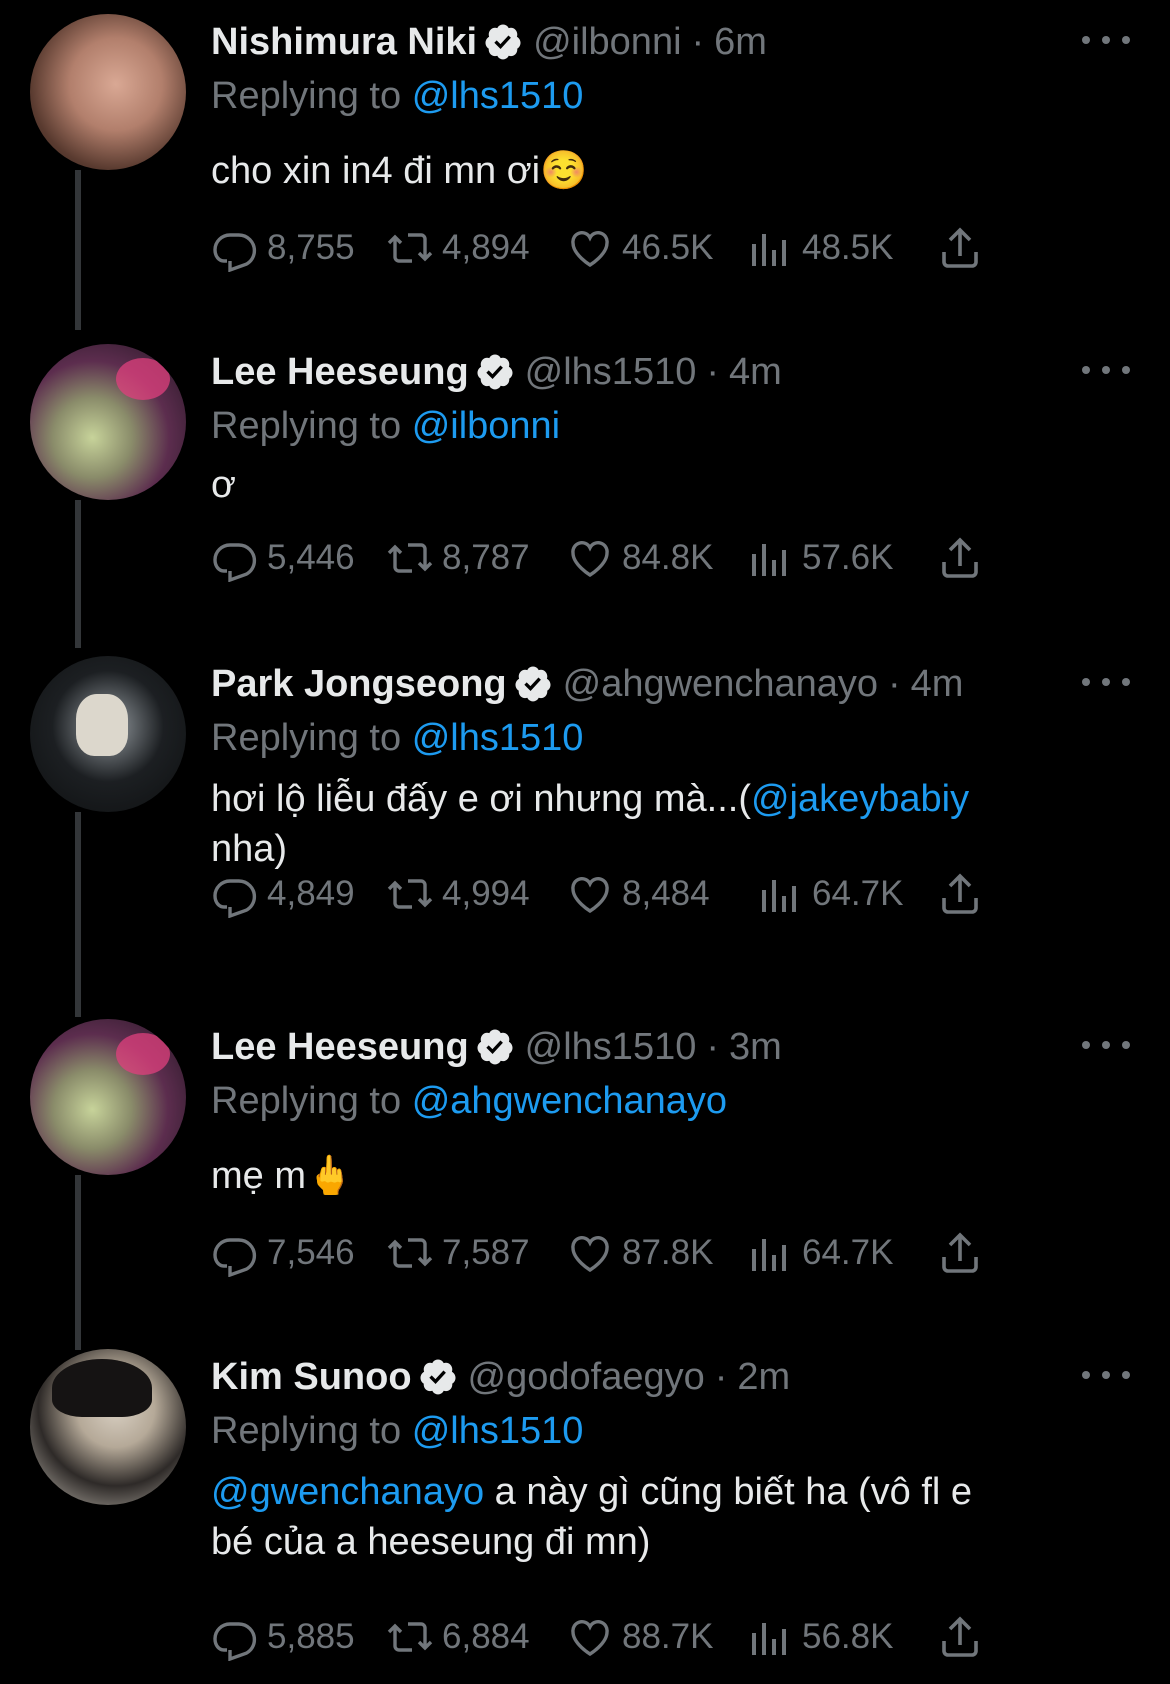 The image size is (1170, 1684). I want to click on timestamp: 2m, so click(763, 1377).